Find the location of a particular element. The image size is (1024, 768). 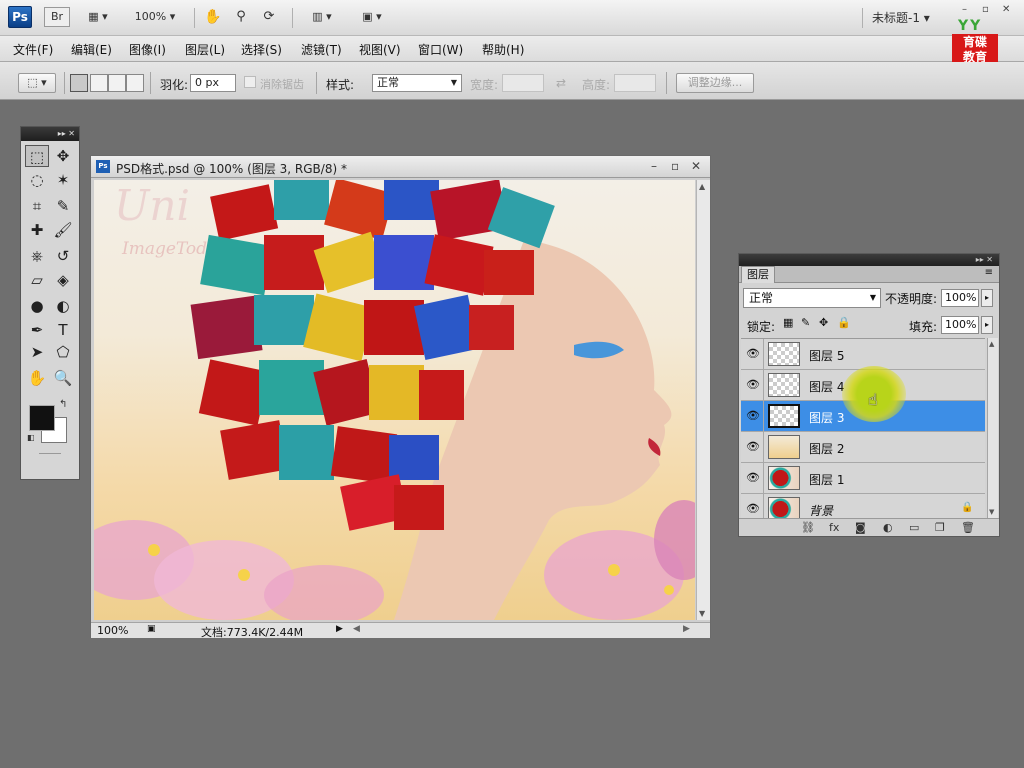

crop-icon: ⌗ is located at coordinates (37, 206).